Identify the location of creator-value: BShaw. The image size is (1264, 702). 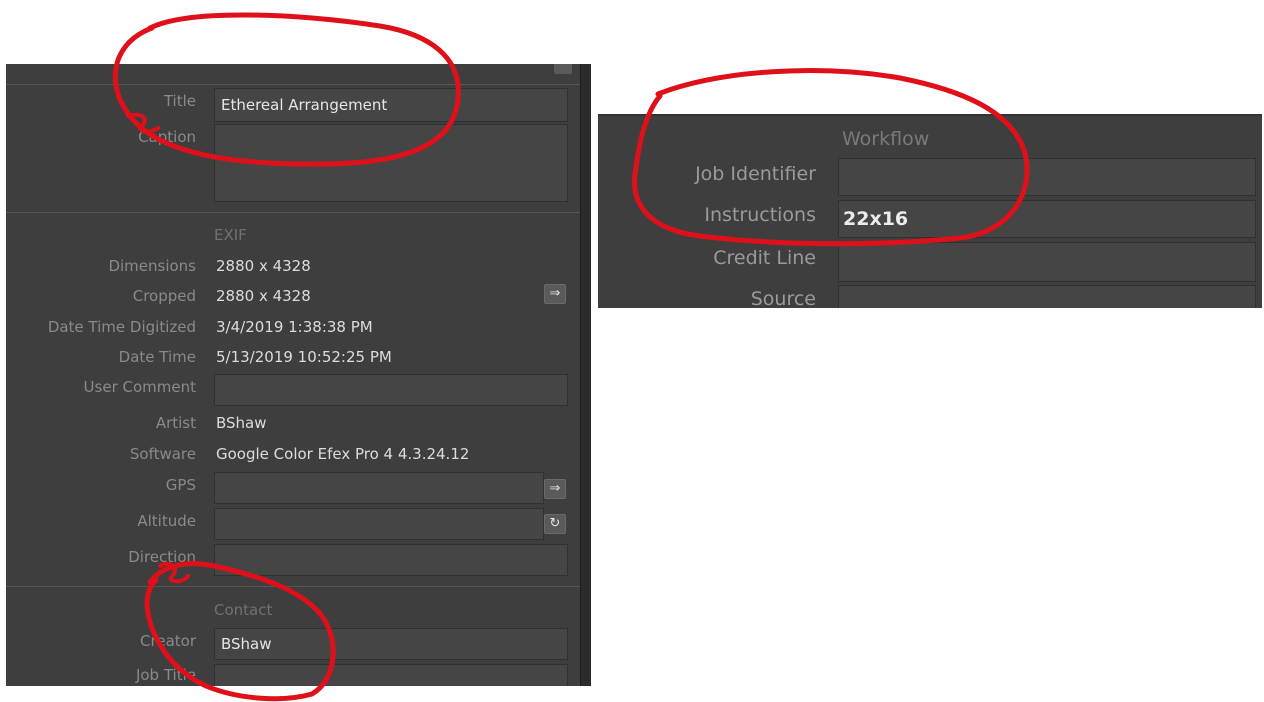
(246, 644).